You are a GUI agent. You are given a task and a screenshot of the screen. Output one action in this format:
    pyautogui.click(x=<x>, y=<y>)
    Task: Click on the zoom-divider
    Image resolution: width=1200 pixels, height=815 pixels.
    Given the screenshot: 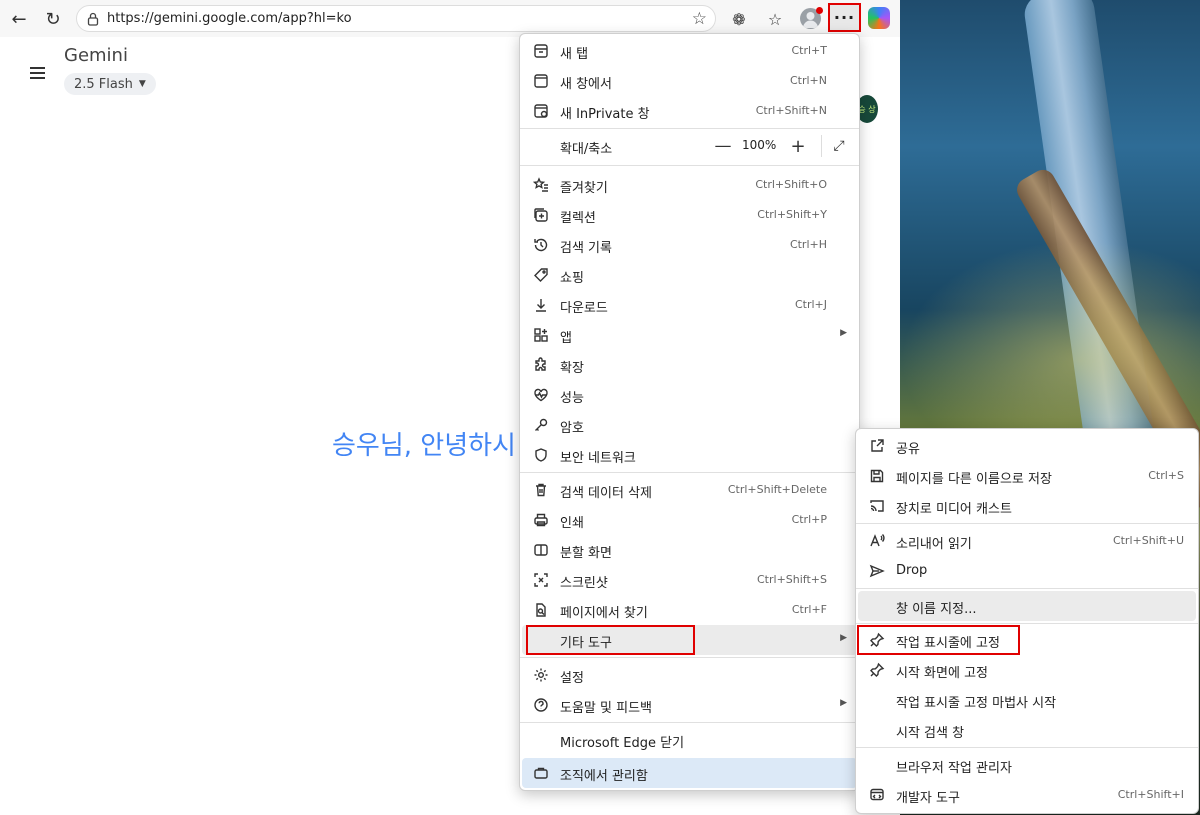 What is the action you would take?
    pyautogui.click(x=821, y=146)
    